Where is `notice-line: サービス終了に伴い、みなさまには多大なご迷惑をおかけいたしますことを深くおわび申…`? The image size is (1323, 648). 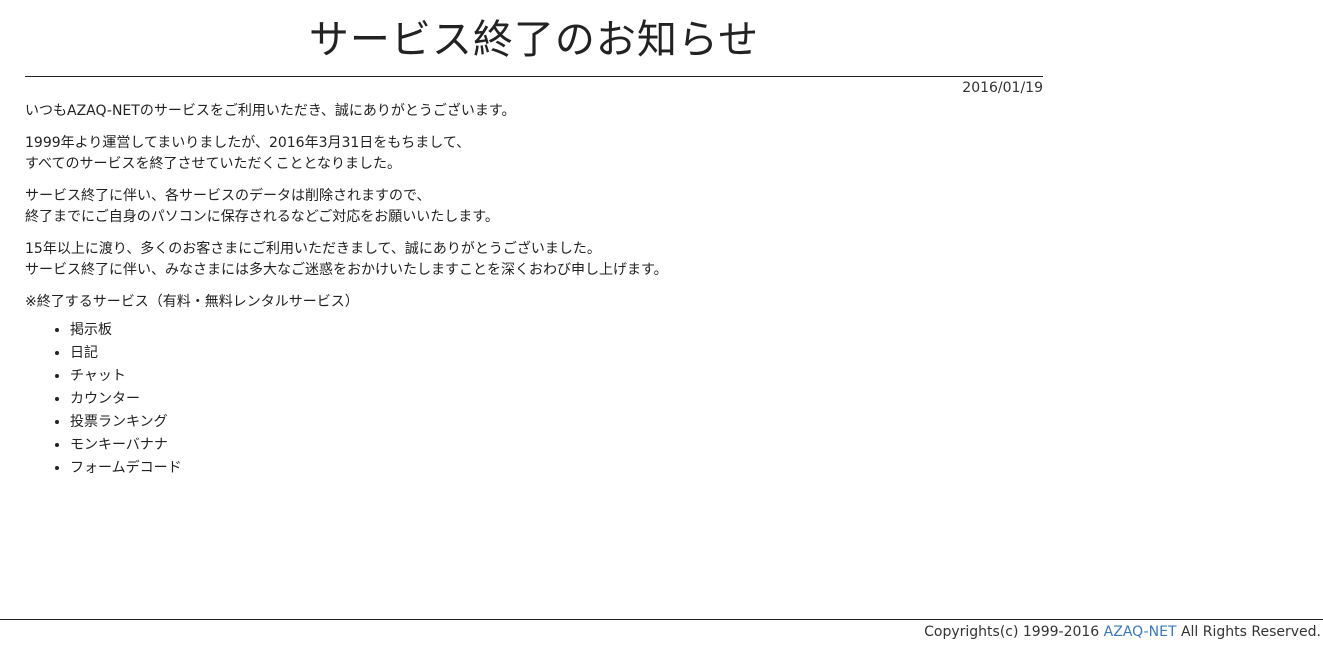
notice-line: サービス終了に伴い、みなさまには多大なご迷惑をおかけいたしますことを深くおわび申… is located at coordinates (346, 270).